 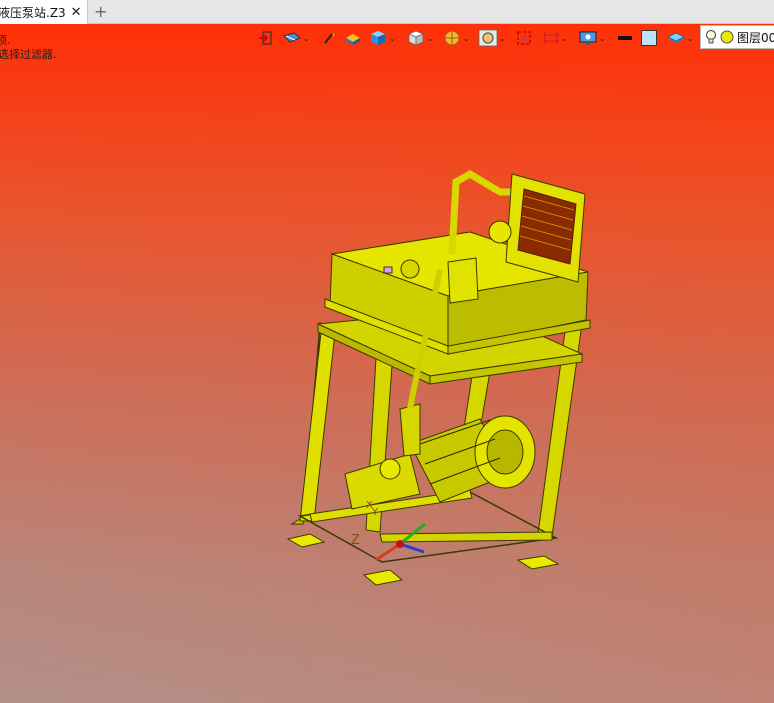 I want to click on document-tab: 液压泵站.Z3 ✕, so click(x=44, y=12).